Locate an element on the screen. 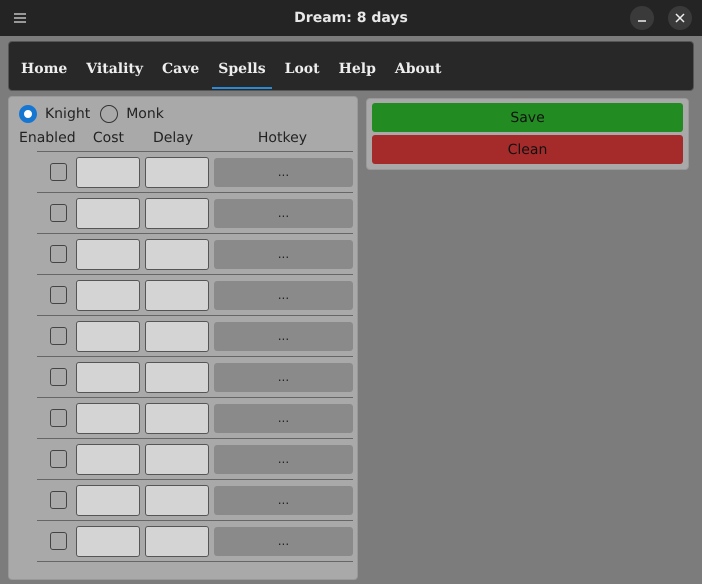 This screenshot has width=702, height=584. tab: Home is located at coordinates (44, 69).